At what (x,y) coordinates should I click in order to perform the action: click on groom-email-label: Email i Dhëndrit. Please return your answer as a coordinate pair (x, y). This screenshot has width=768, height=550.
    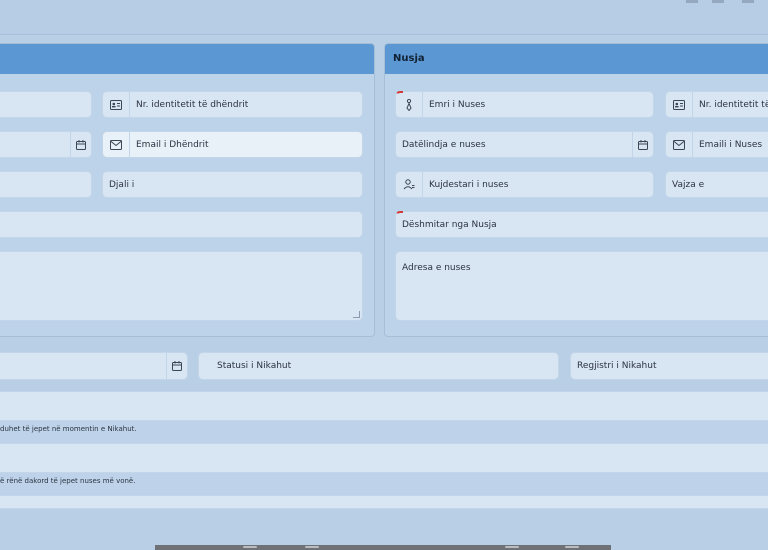
    Looking at the image, I should click on (172, 144).